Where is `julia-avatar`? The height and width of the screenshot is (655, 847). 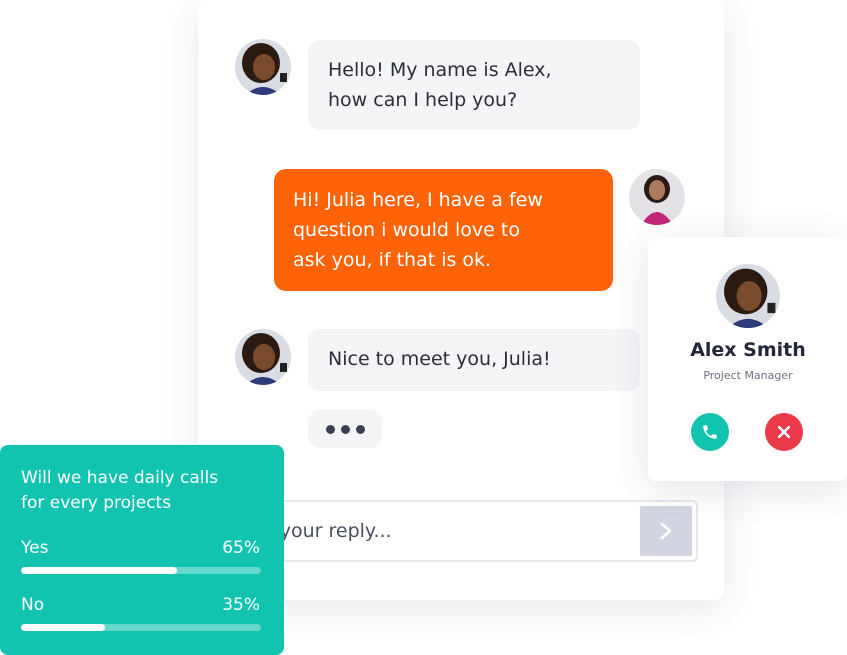 julia-avatar is located at coordinates (657, 197).